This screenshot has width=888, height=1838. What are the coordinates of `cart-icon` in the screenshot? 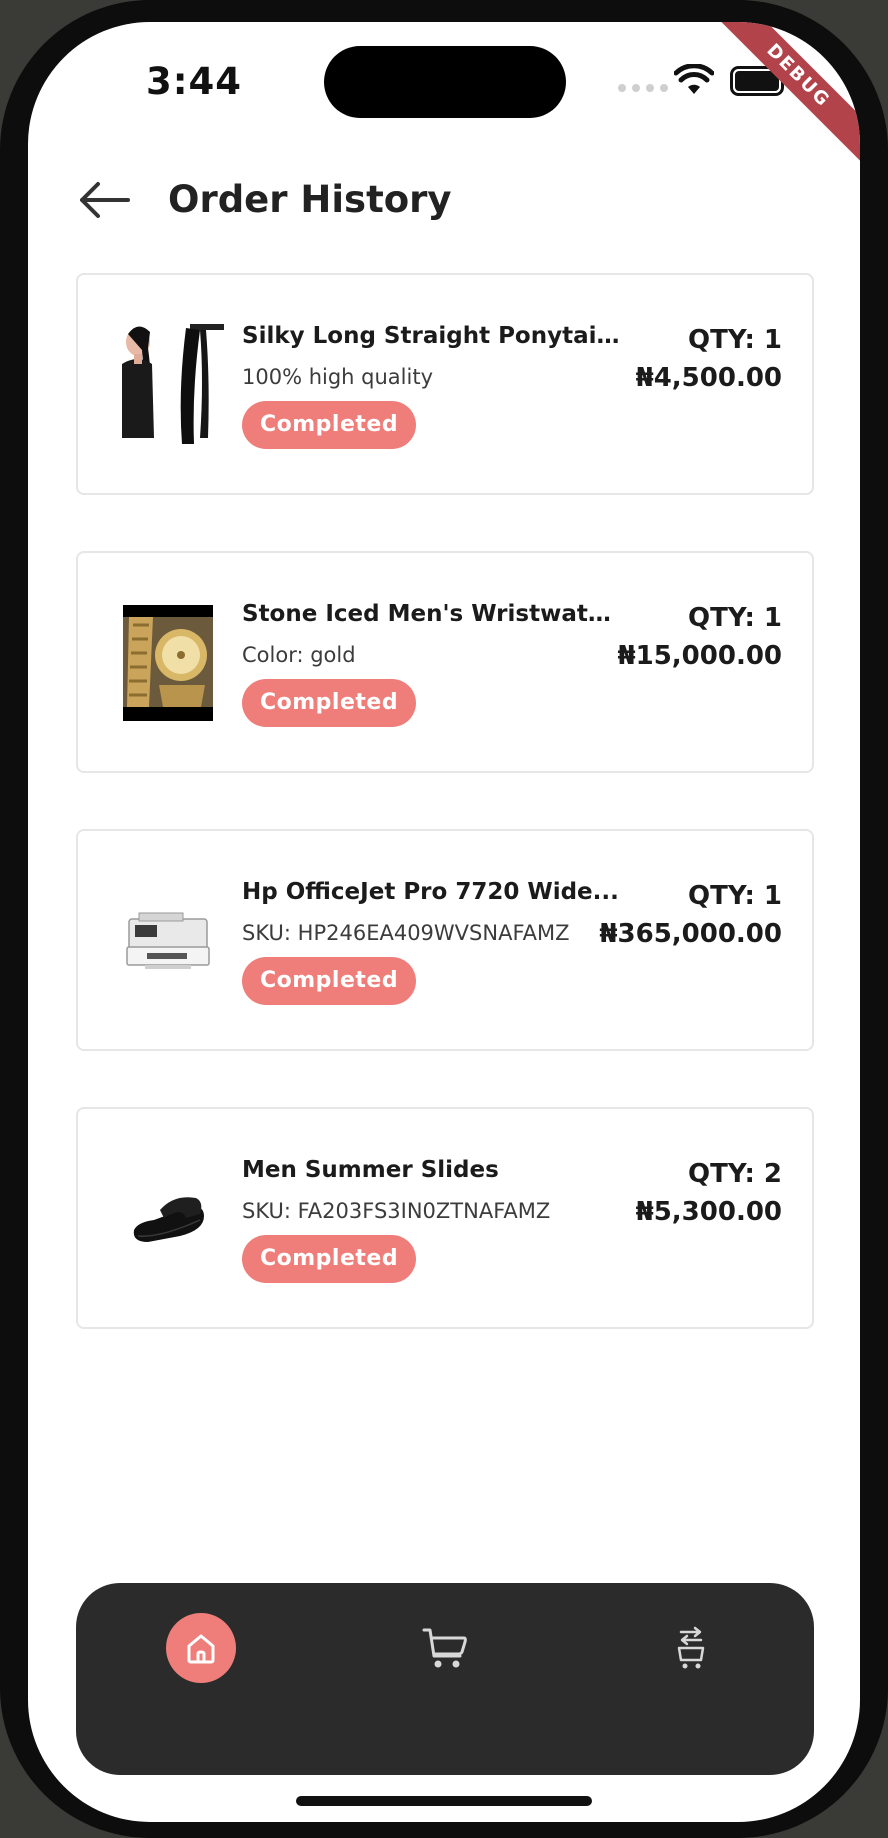 It's located at (444, 1648).